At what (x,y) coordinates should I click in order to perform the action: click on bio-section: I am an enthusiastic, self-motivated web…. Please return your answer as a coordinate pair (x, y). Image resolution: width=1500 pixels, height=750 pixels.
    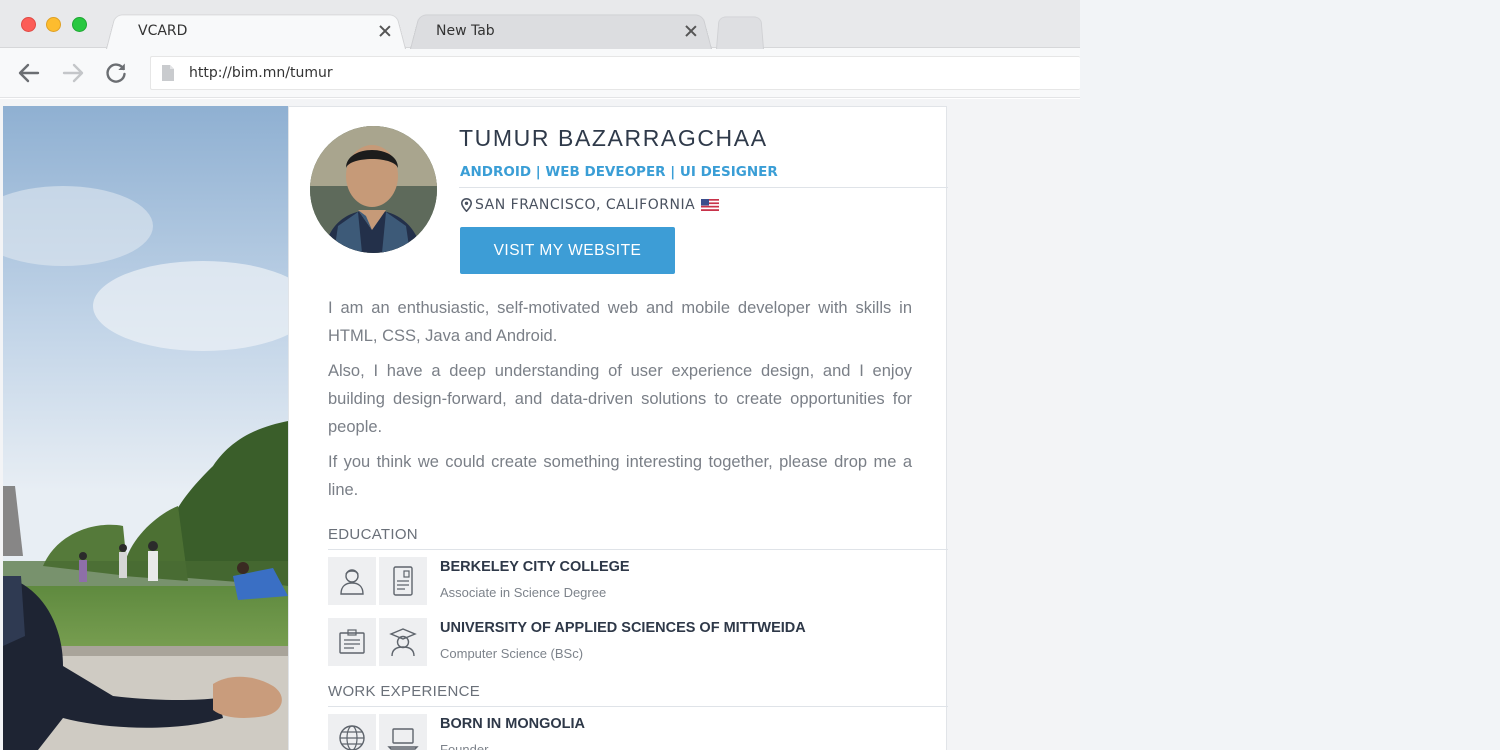
    Looking at the image, I should click on (620, 402).